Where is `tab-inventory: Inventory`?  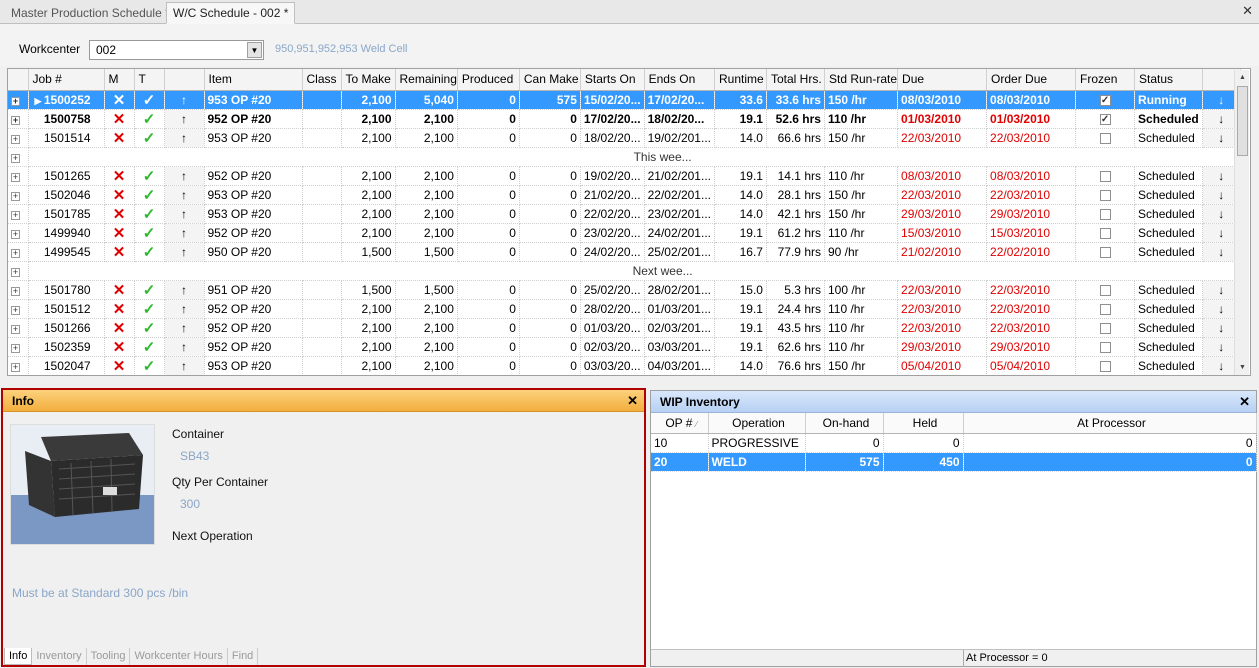
tab-inventory: Inventory is located at coordinates (59, 656).